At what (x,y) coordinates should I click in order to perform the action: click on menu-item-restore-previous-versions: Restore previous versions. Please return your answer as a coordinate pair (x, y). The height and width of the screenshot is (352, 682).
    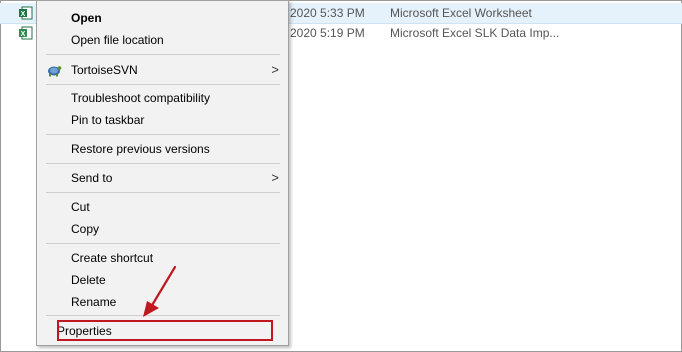
    Looking at the image, I should click on (162, 149).